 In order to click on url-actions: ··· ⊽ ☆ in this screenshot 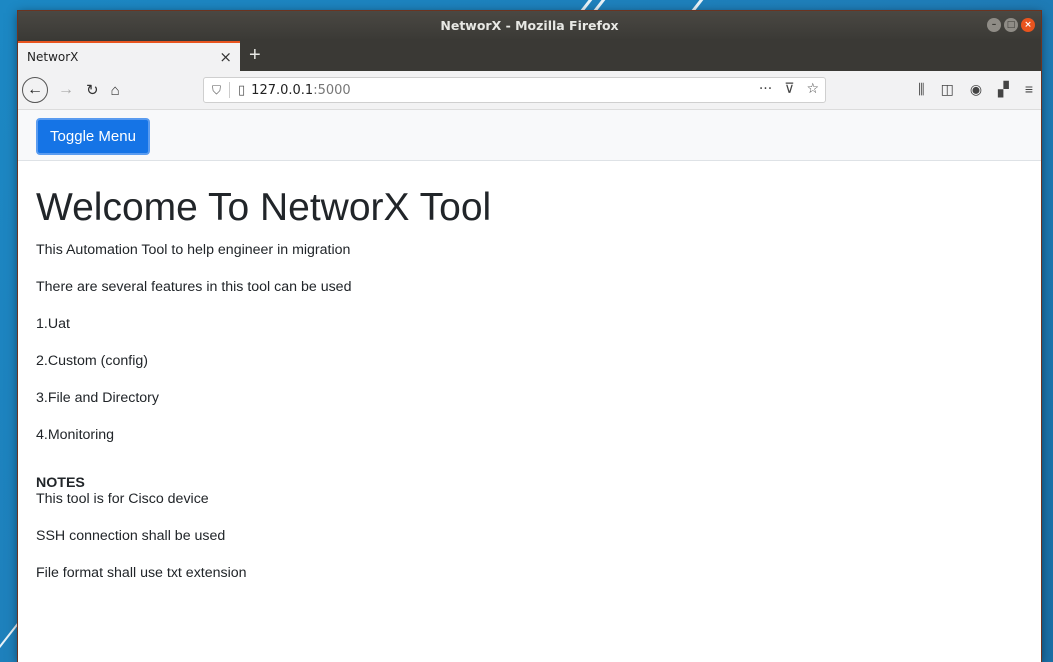, I will do `click(789, 89)`.